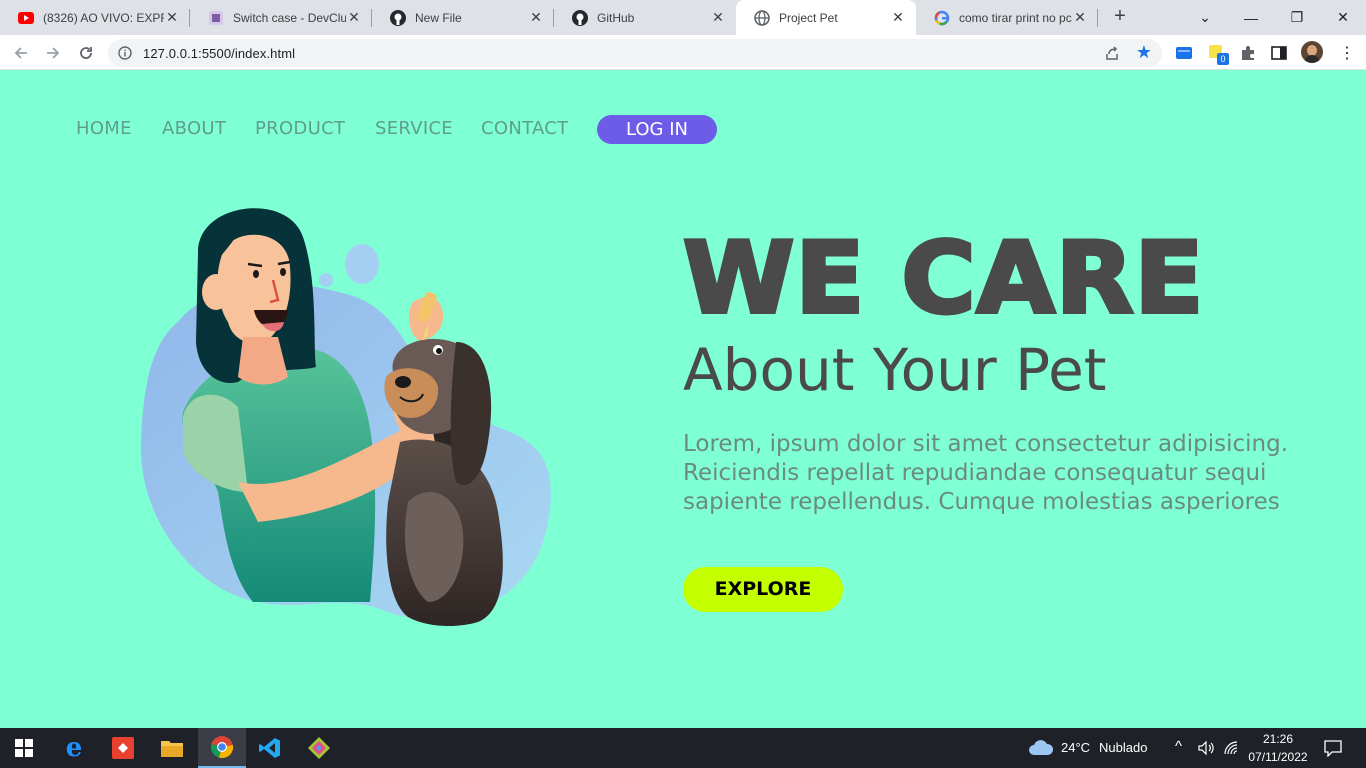 Image resolution: width=1366 pixels, height=768 pixels. Describe the element at coordinates (1278, 739) in the screenshot. I see `clock-time: 21:26` at that location.